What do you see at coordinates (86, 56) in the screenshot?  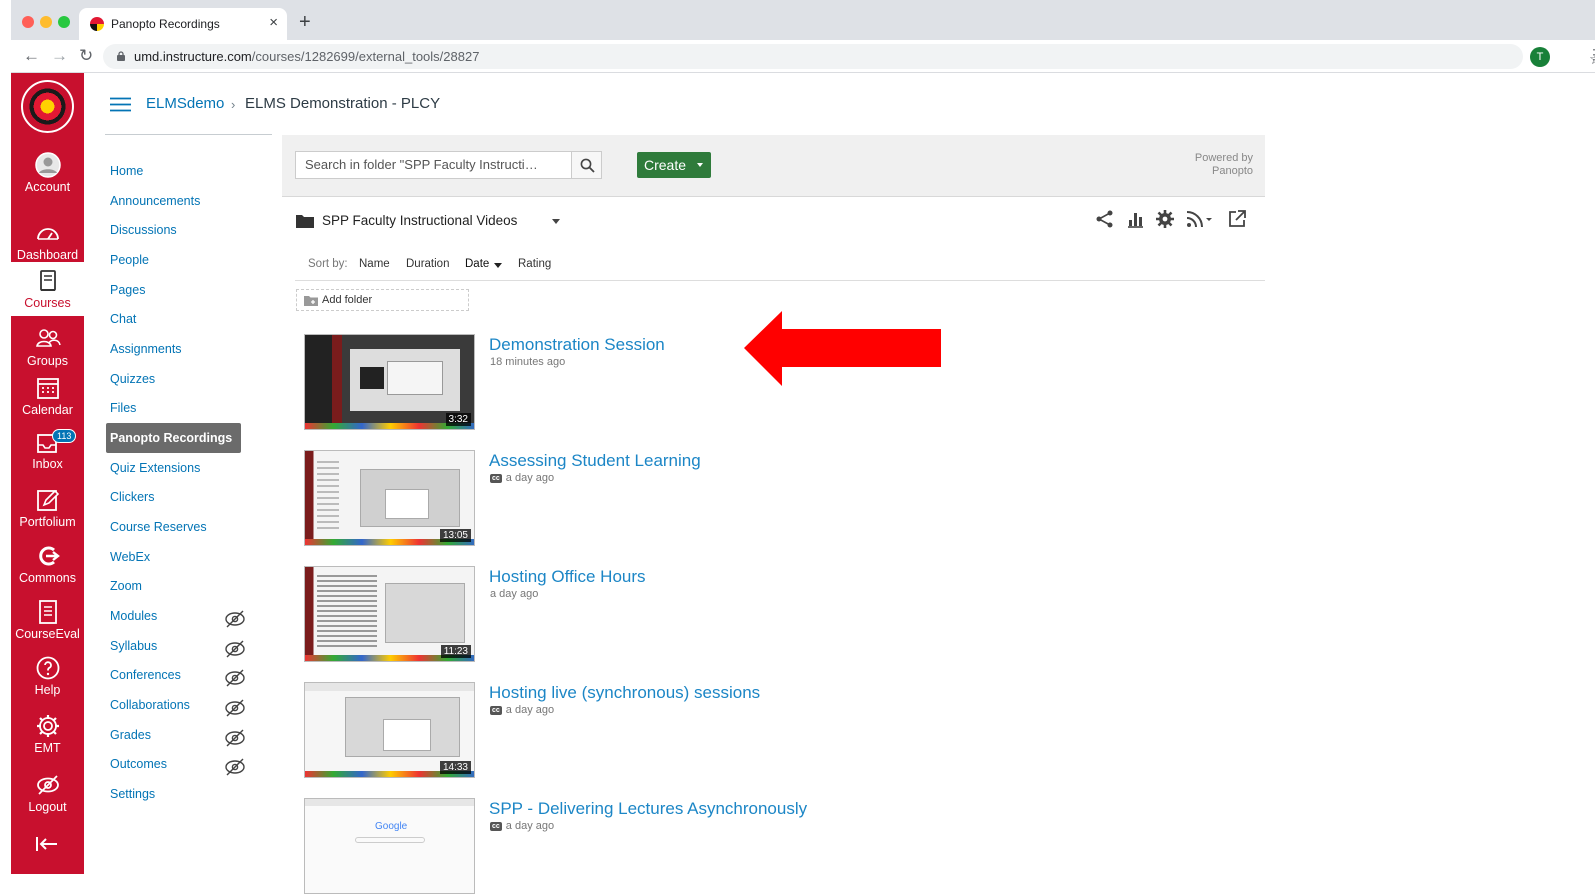 I see `reload-button: ↻` at bounding box center [86, 56].